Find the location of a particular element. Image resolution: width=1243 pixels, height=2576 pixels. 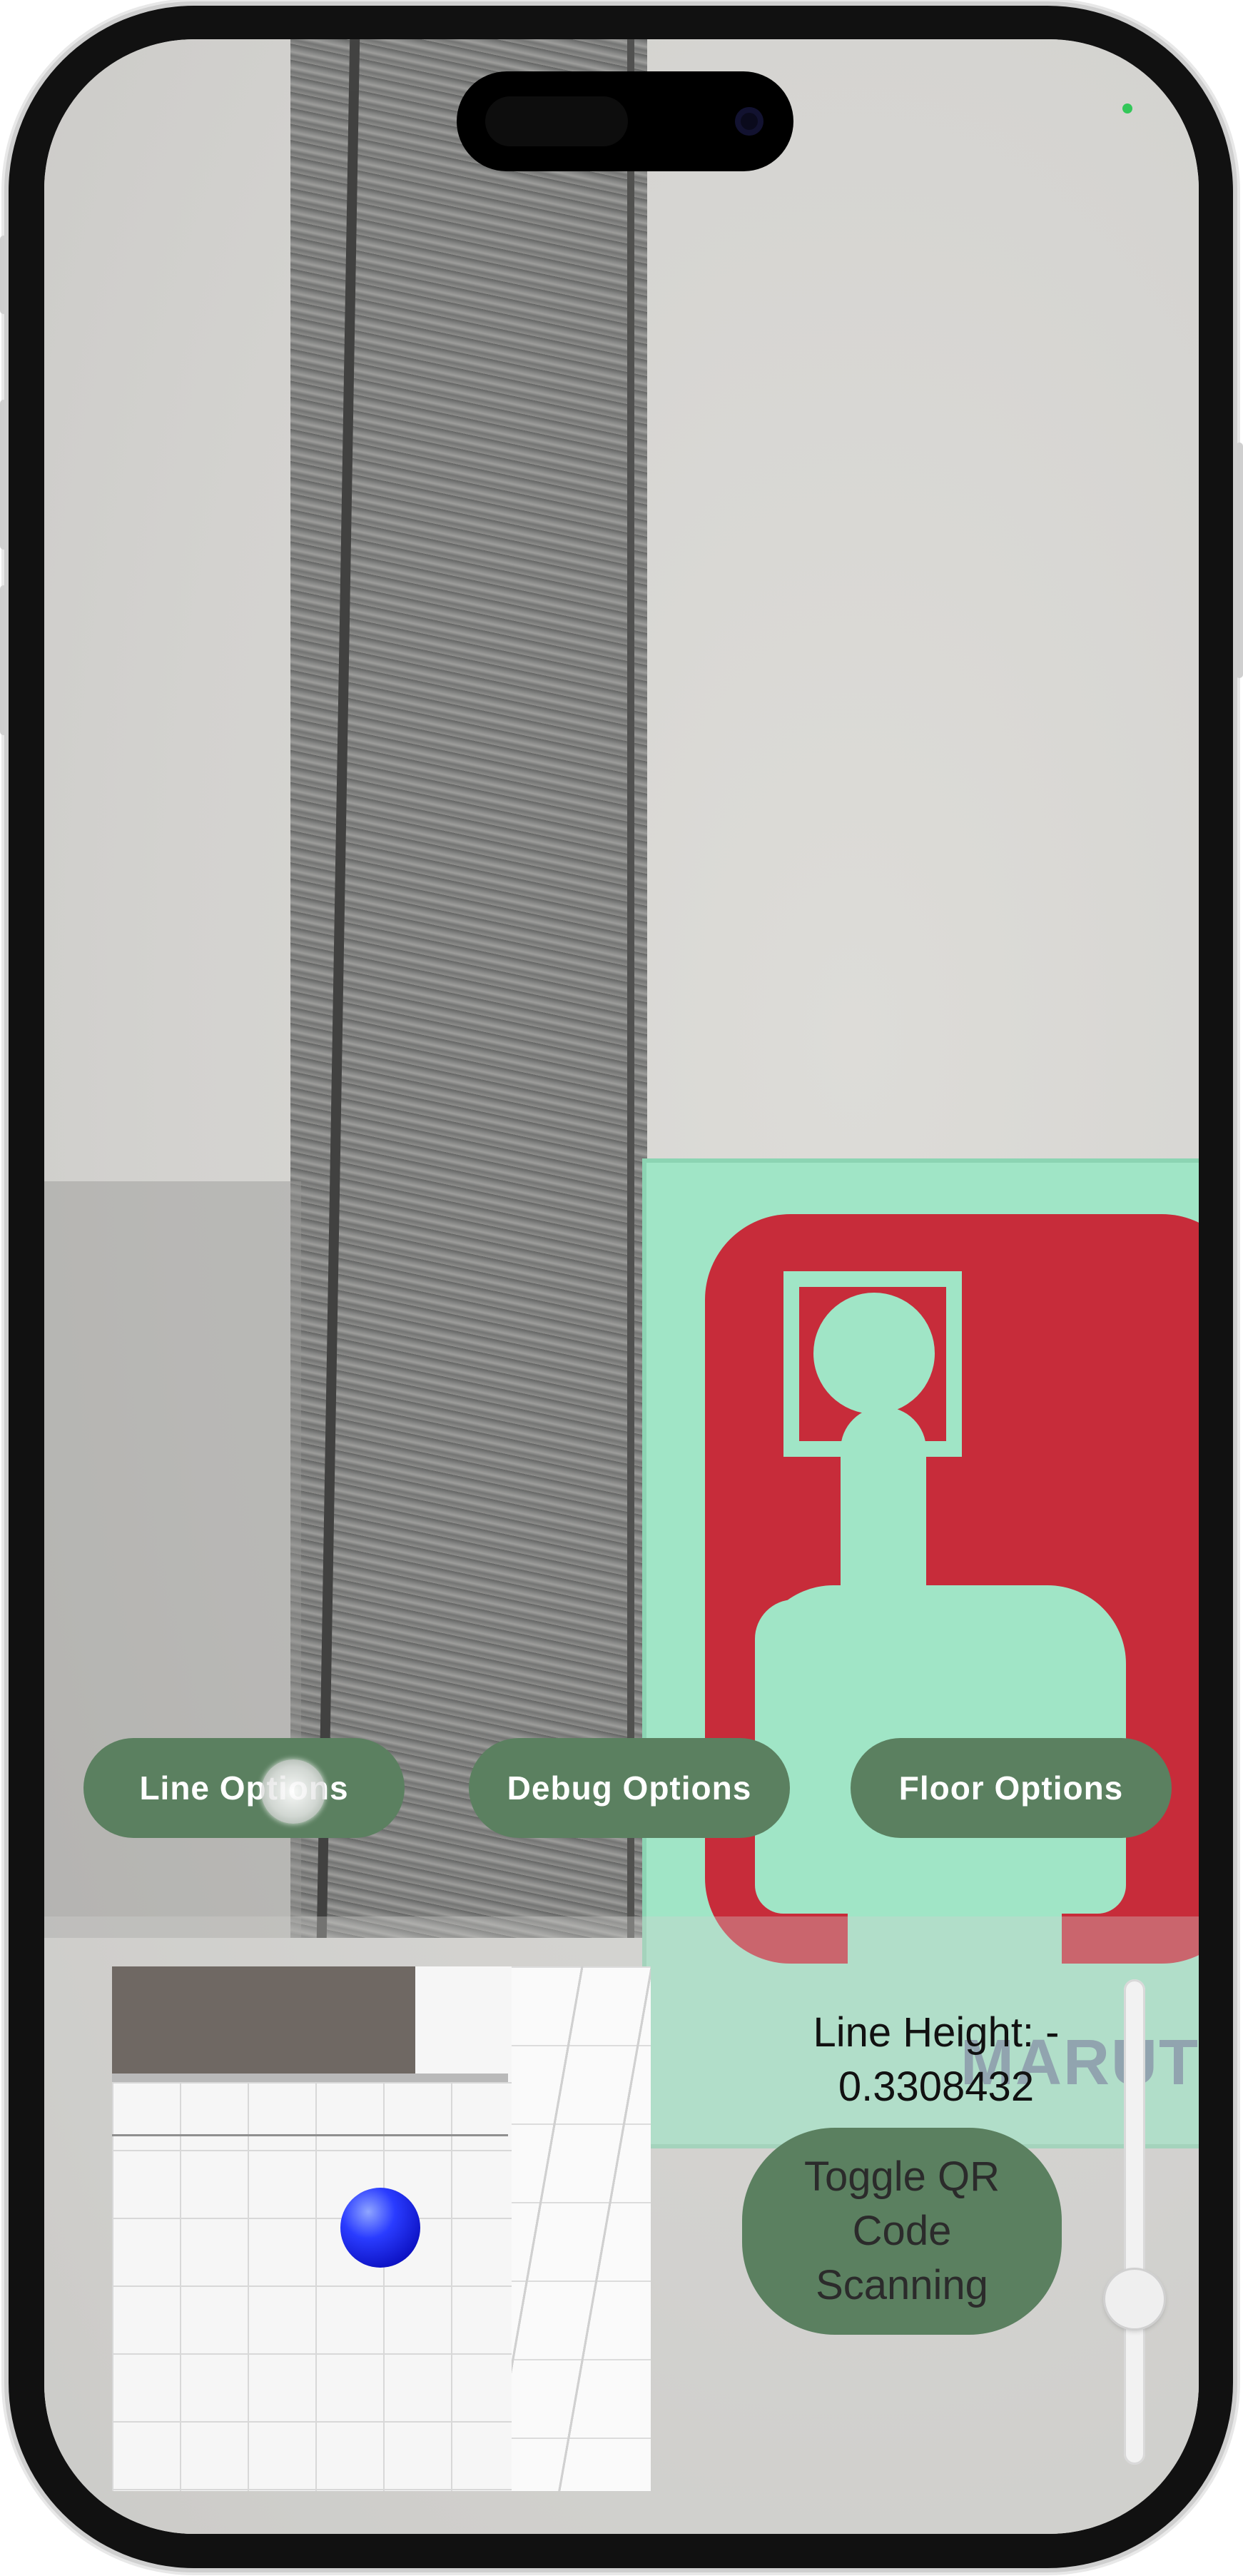

toggle-qr-scanning-button: Toggle QR Code Scanning is located at coordinates (902, 2231).